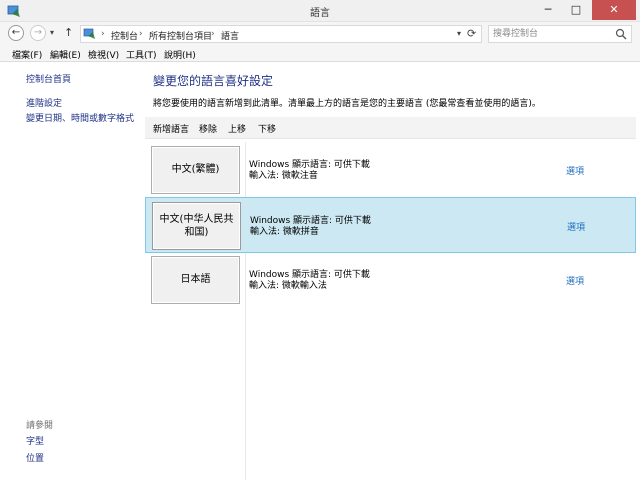  What do you see at coordinates (459, 33) in the screenshot?
I see `address-dropdown-icon: ▾` at bounding box center [459, 33].